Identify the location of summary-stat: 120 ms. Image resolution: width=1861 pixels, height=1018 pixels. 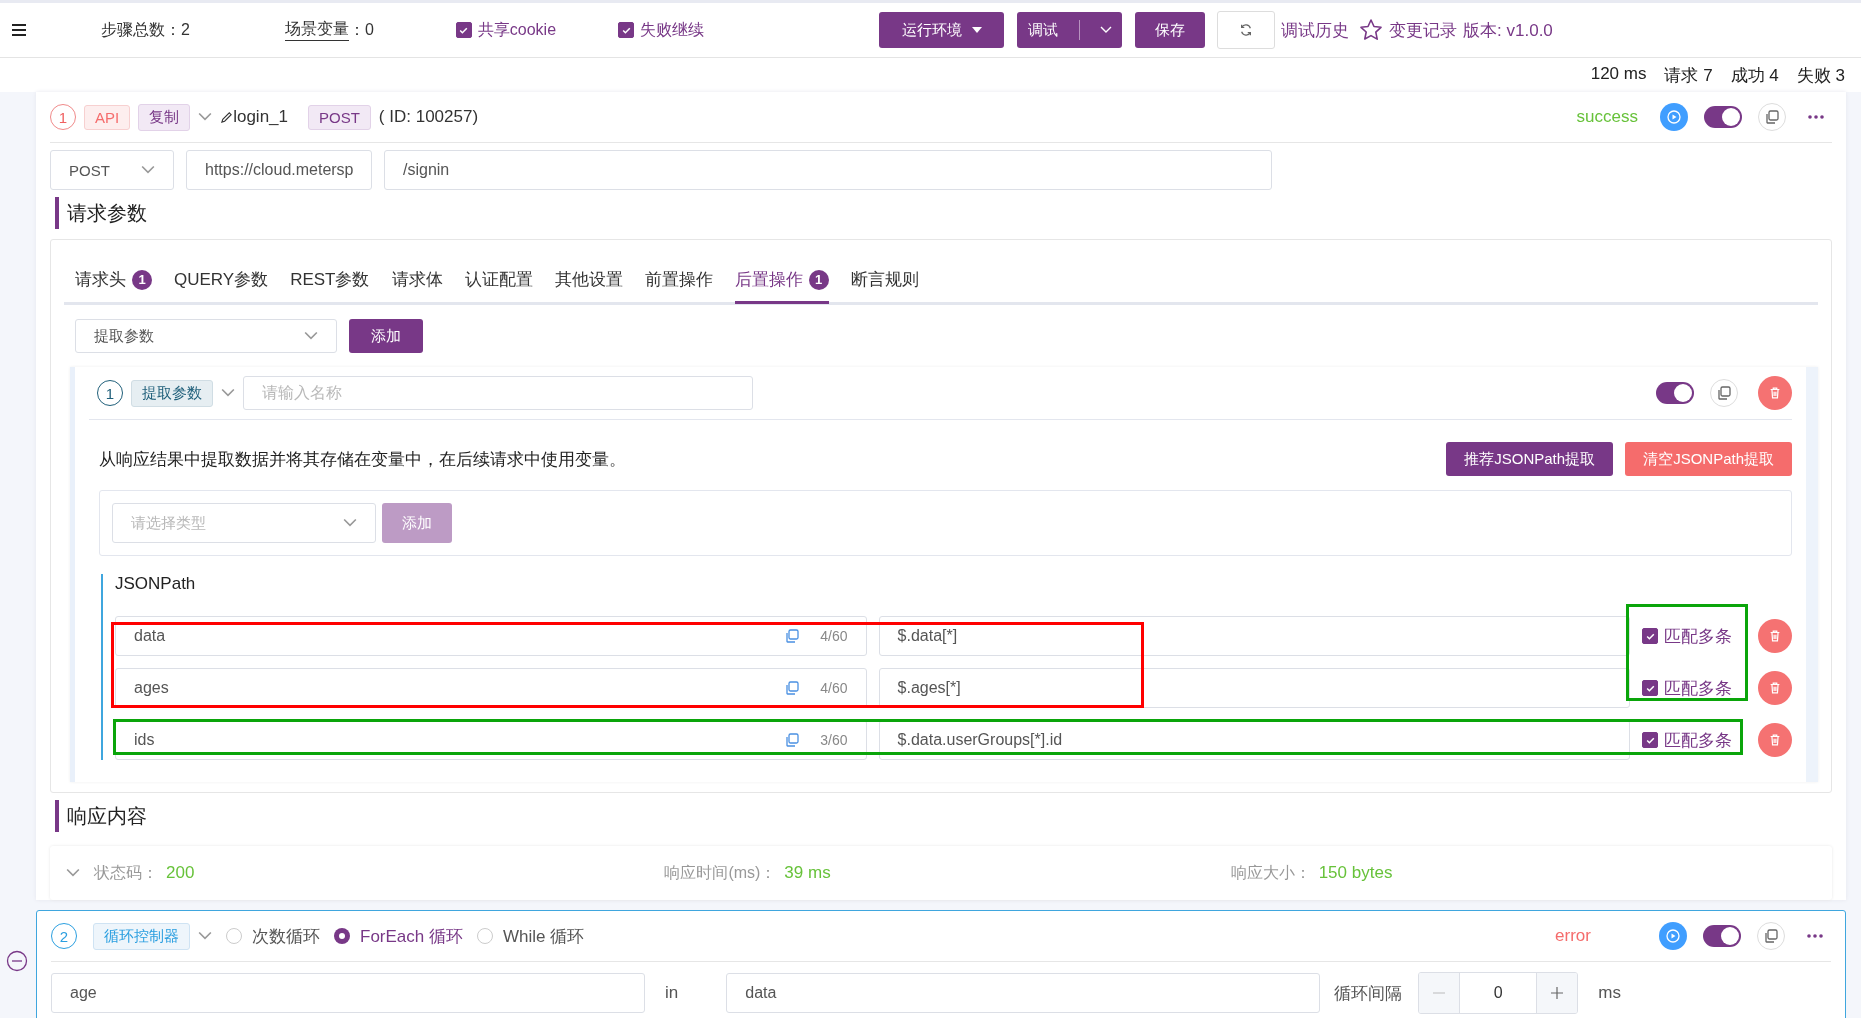
(1618, 74).